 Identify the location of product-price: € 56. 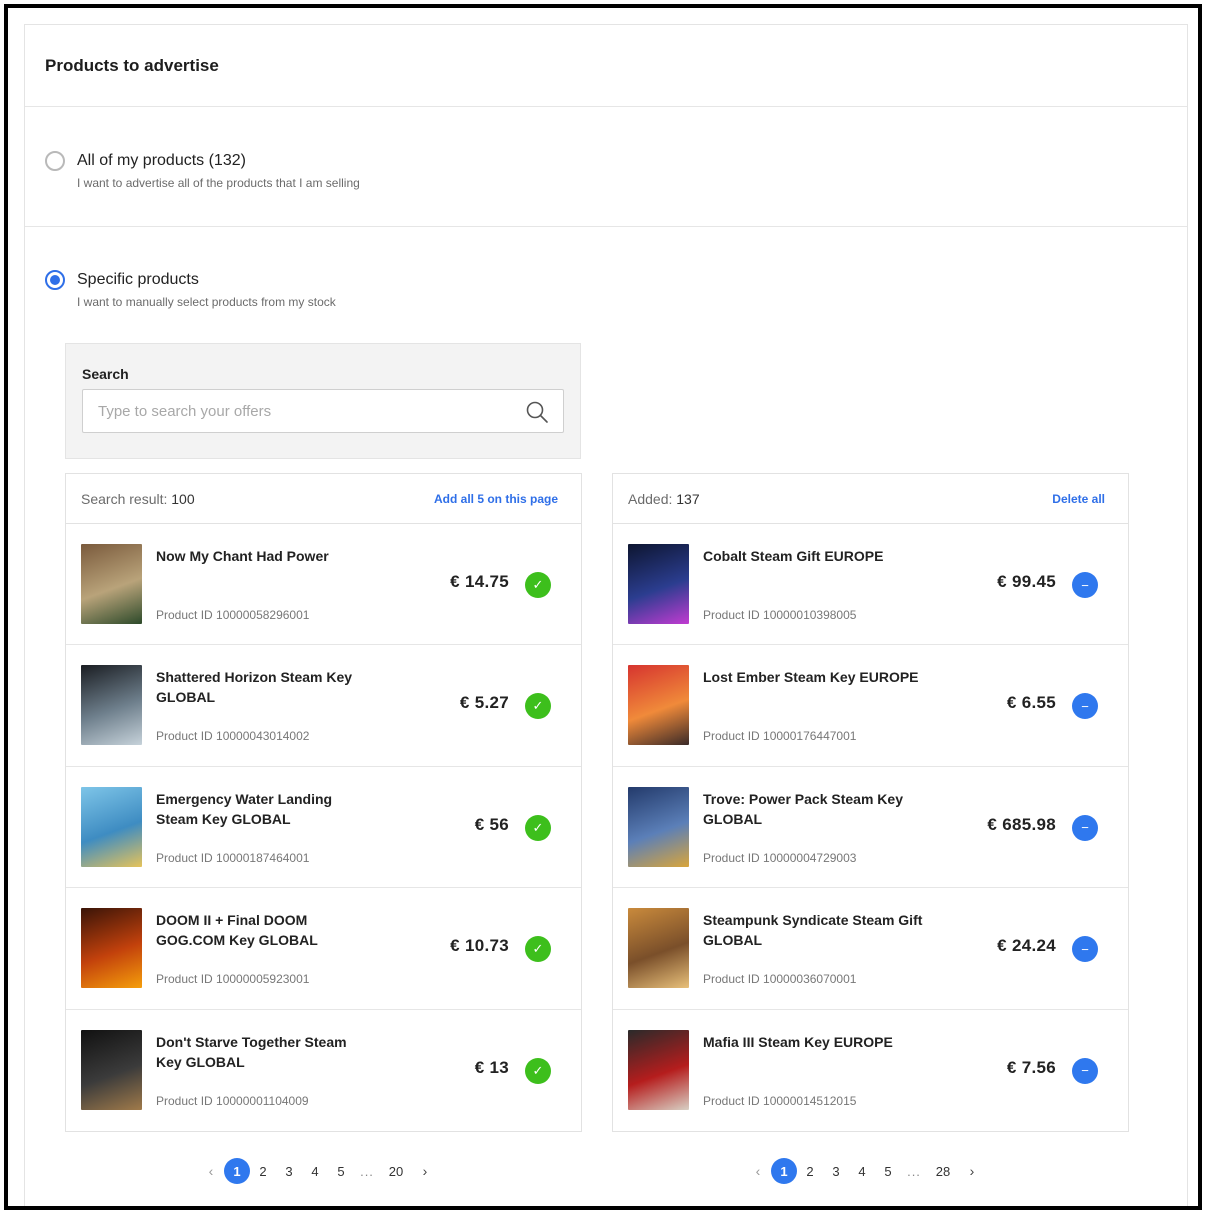
(491, 824).